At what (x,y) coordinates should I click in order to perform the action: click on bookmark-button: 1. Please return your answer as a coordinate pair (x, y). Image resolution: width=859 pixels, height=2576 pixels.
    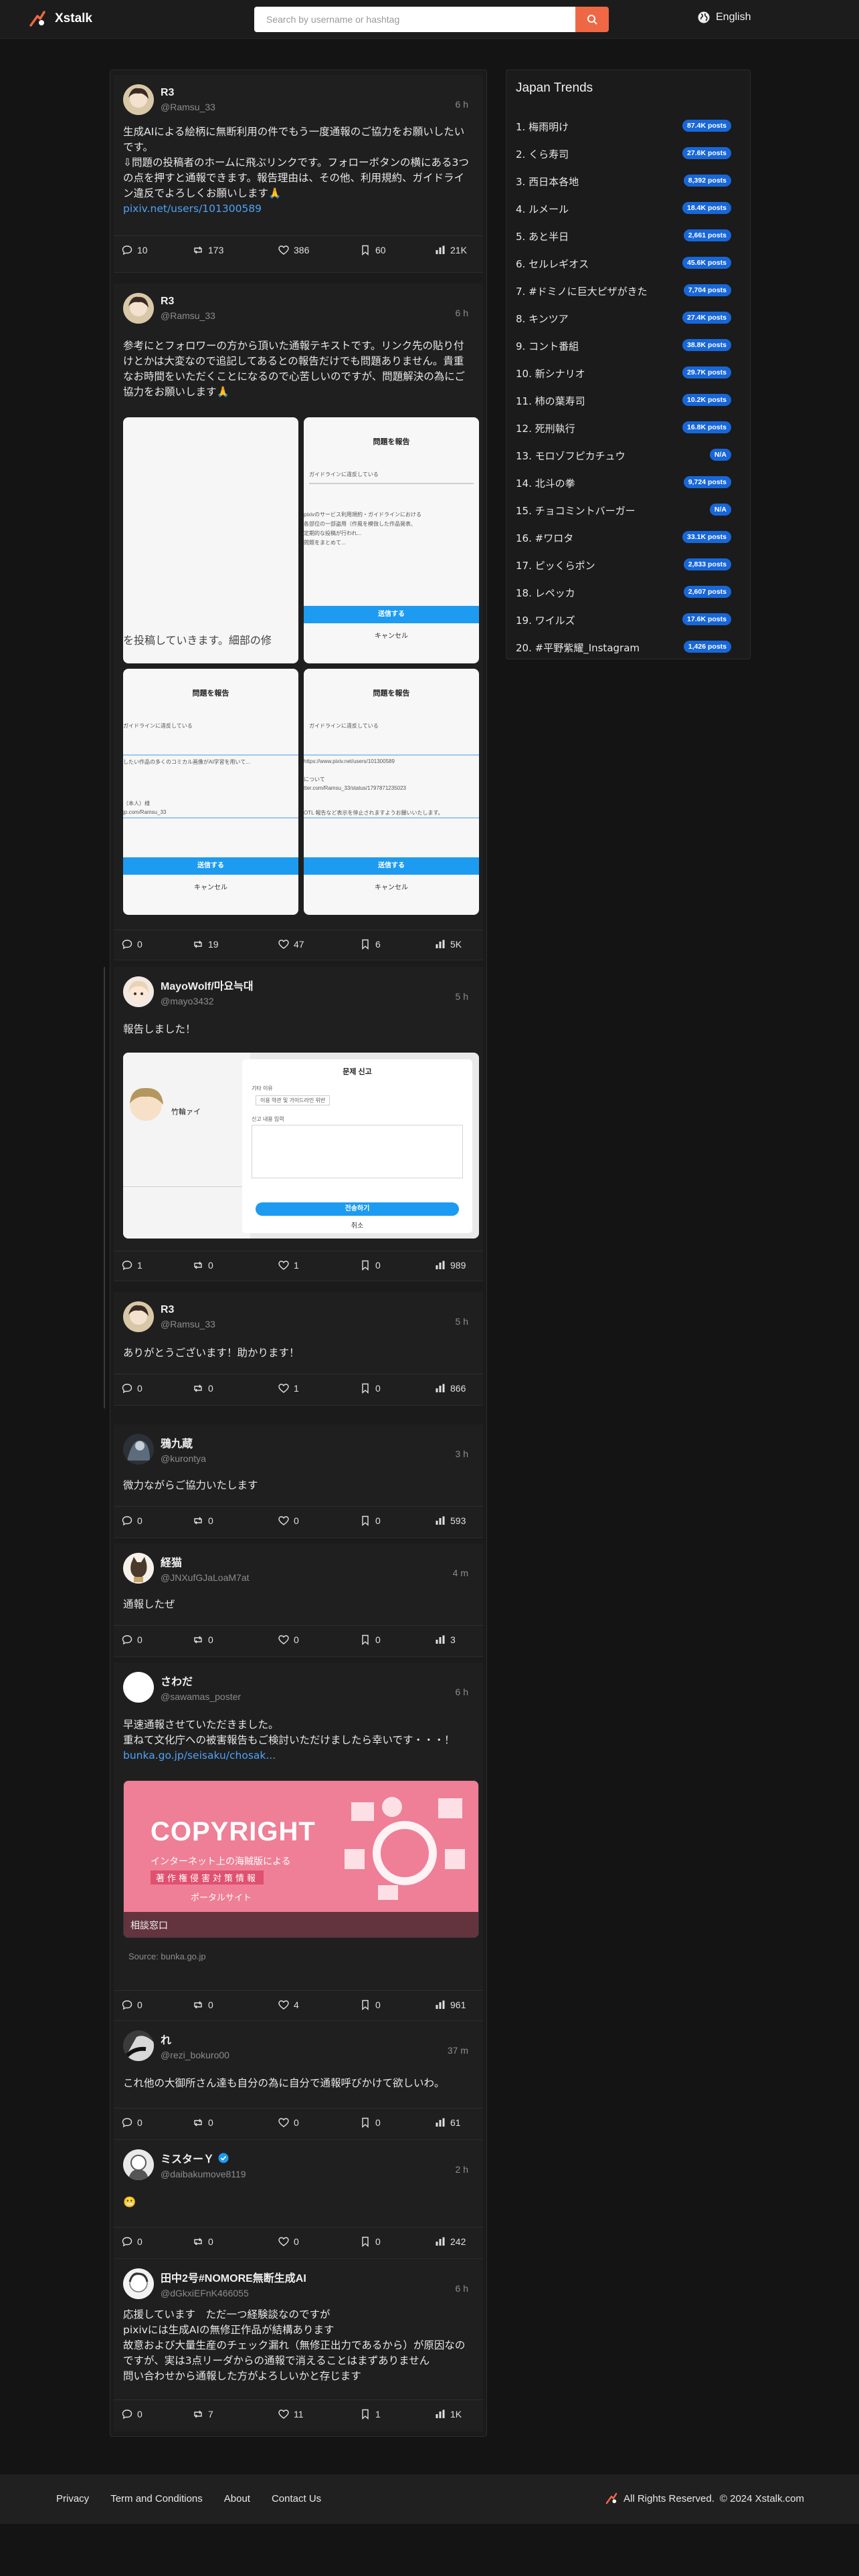
    Looking at the image, I should click on (371, 2414).